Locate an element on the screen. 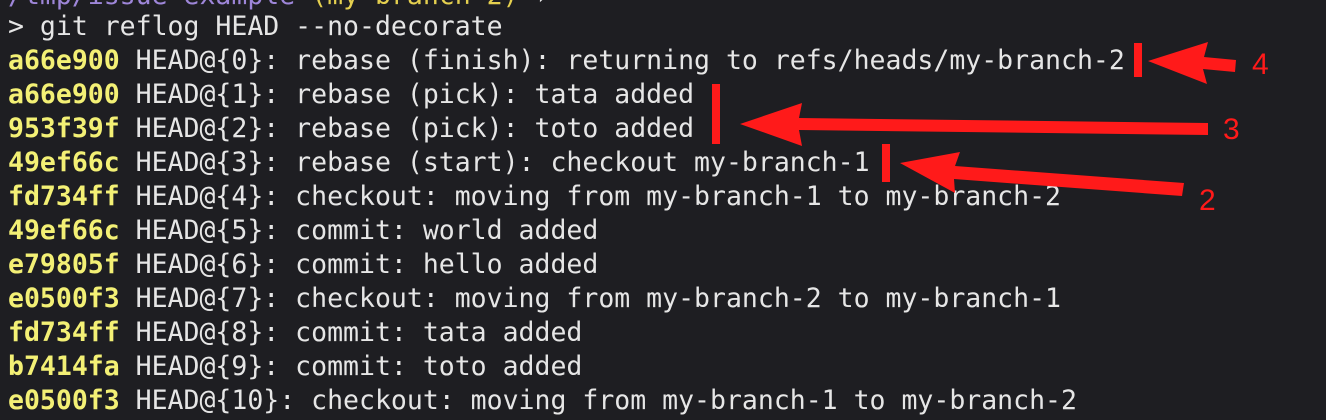 This screenshot has width=1326, height=420. reflog-entry: e79805f HEAD@{6}: commit: hello added is located at coordinates (303, 265).